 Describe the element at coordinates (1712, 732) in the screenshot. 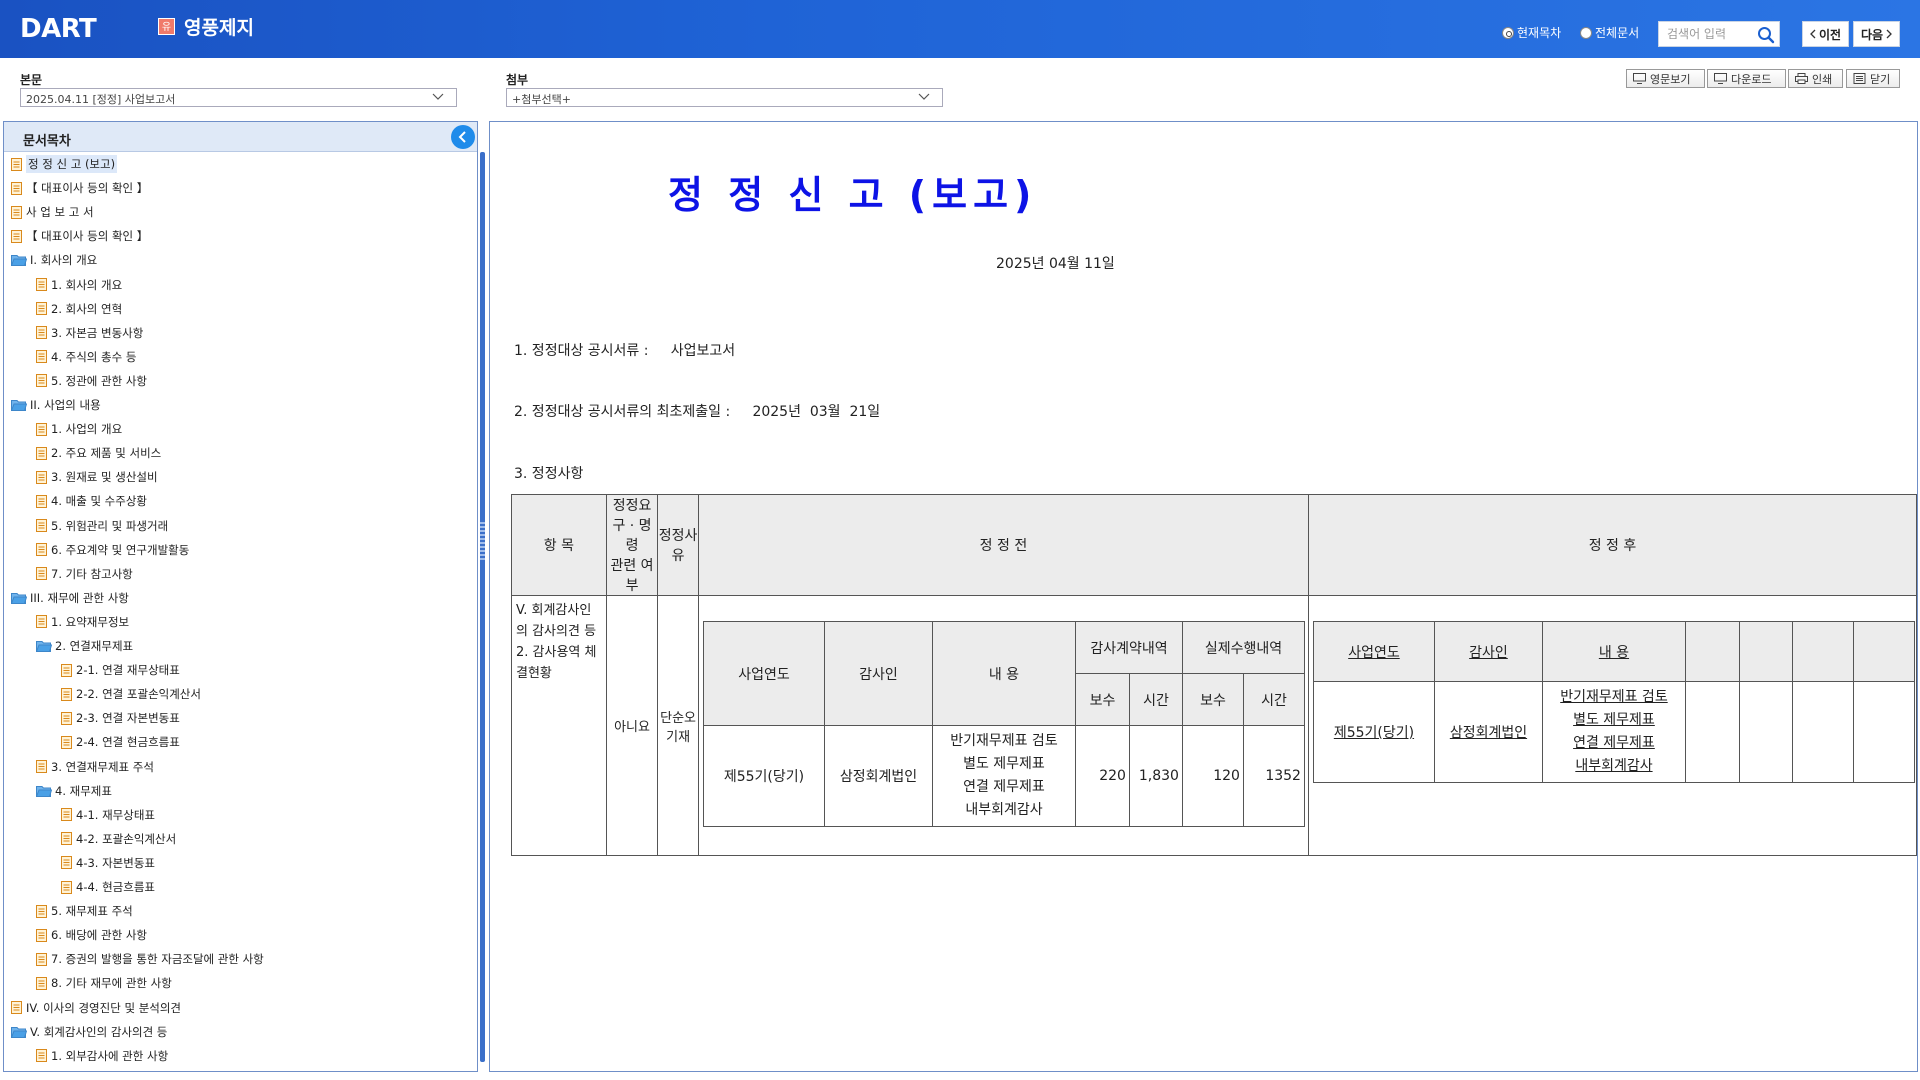

I see `after-cell-extra` at that location.